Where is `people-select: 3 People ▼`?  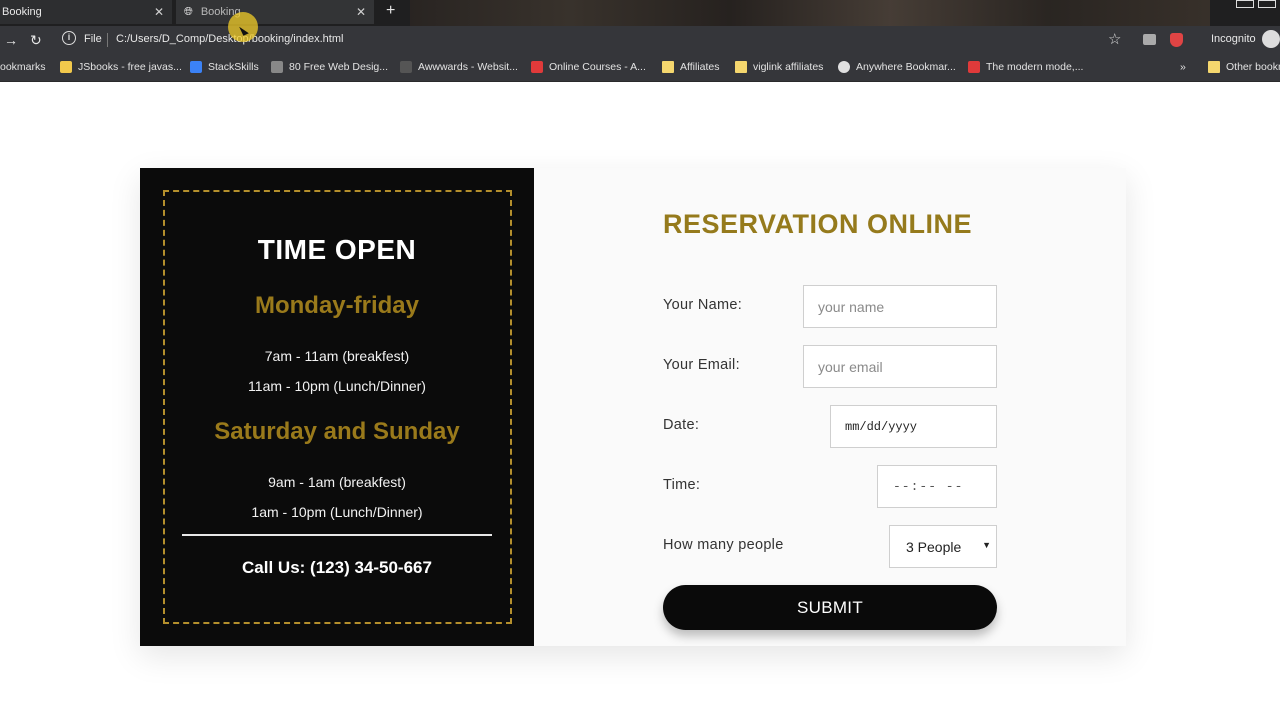 people-select: 3 People ▼ is located at coordinates (943, 546).